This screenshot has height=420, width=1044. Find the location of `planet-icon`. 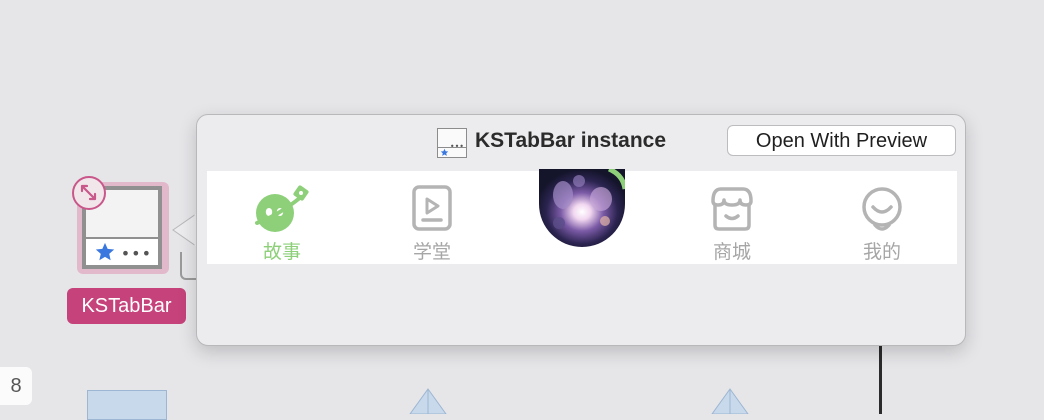

planet-icon is located at coordinates (282, 208).